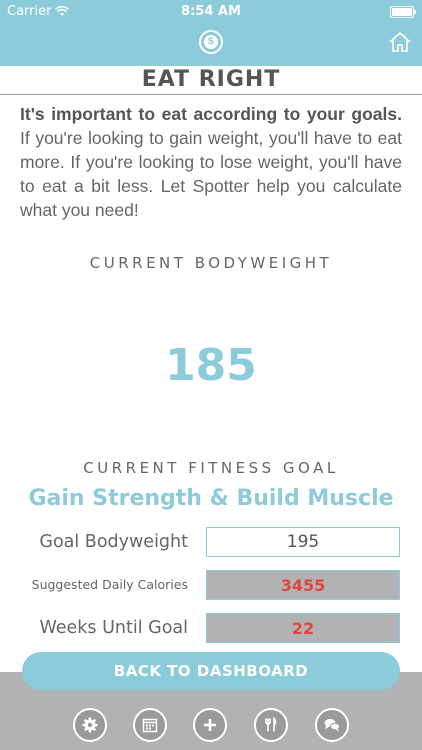  What do you see at coordinates (90, 725) in the screenshot?
I see `settings-icon` at bounding box center [90, 725].